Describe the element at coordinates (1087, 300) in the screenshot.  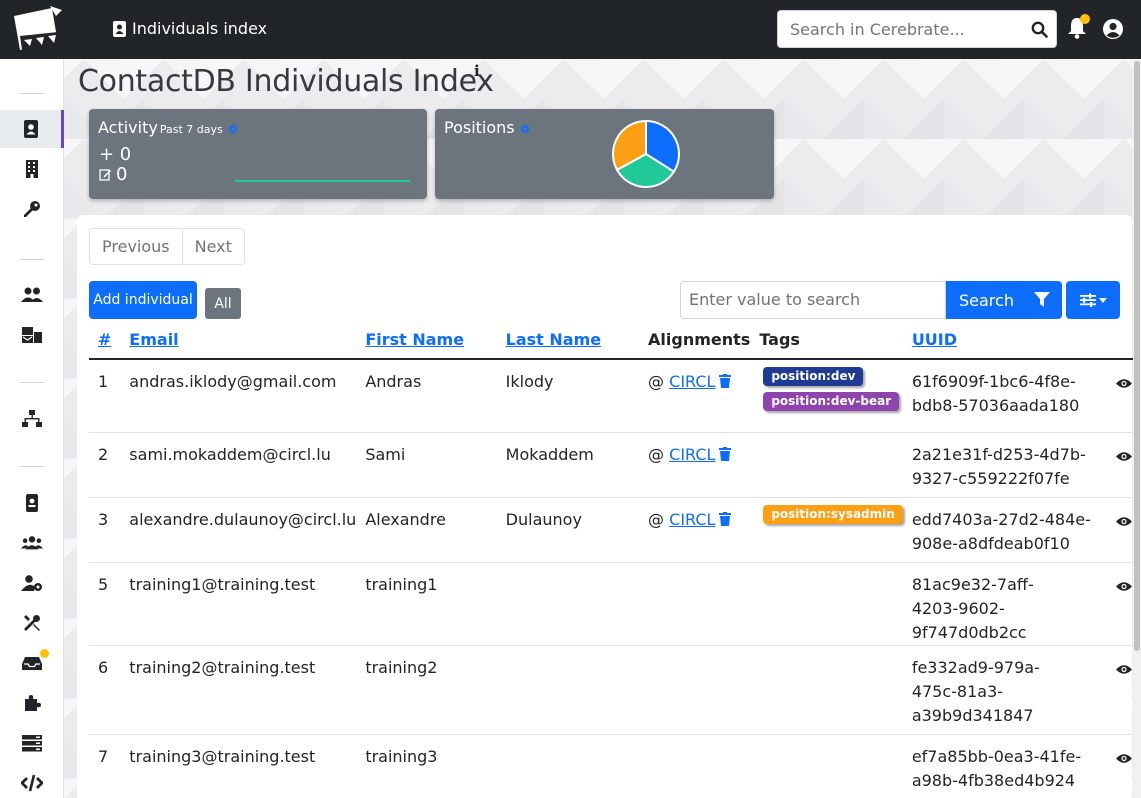
I see `sliders-icon` at that location.